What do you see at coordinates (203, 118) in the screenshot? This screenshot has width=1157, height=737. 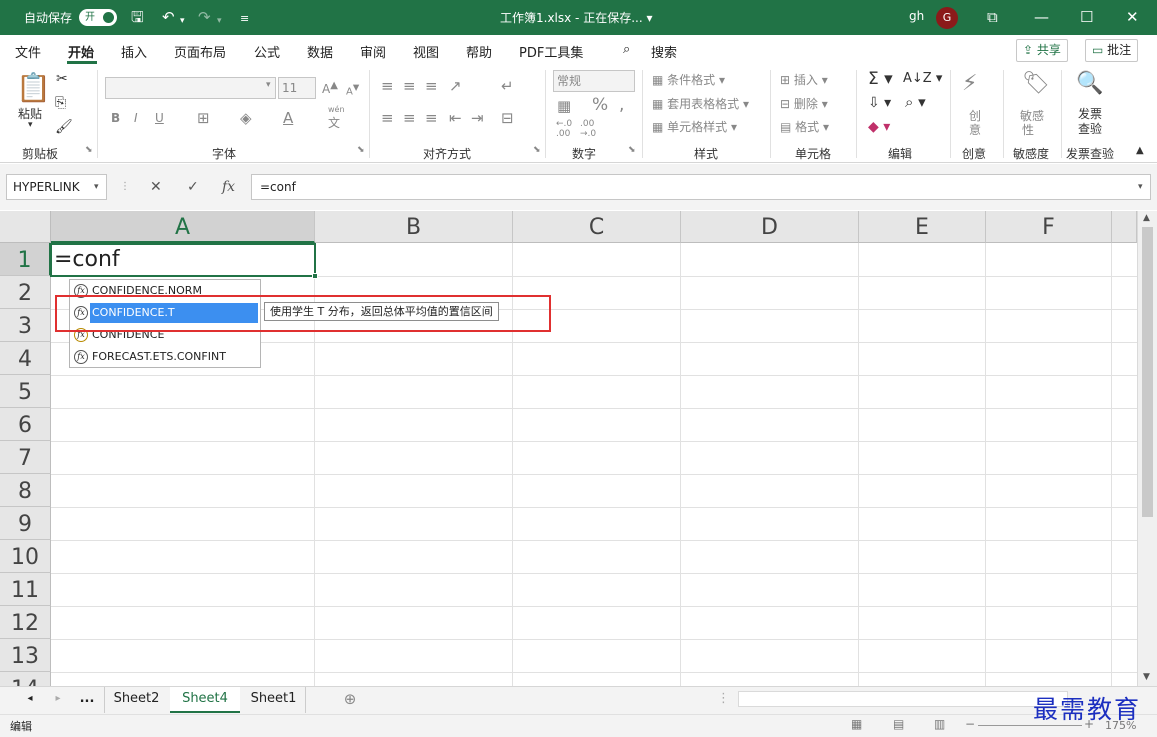 I see `borders-icon: ⊞` at bounding box center [203, 118].